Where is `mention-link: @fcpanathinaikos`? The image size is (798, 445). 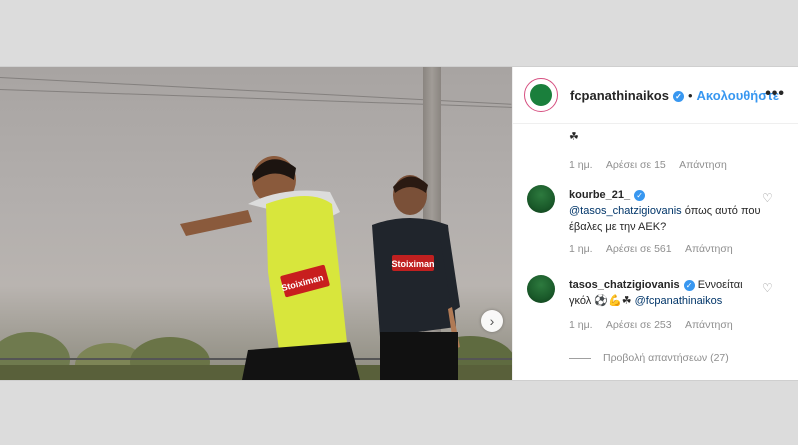
mention-link: @fcpanathinaikos is located at coordinates (679, 301).